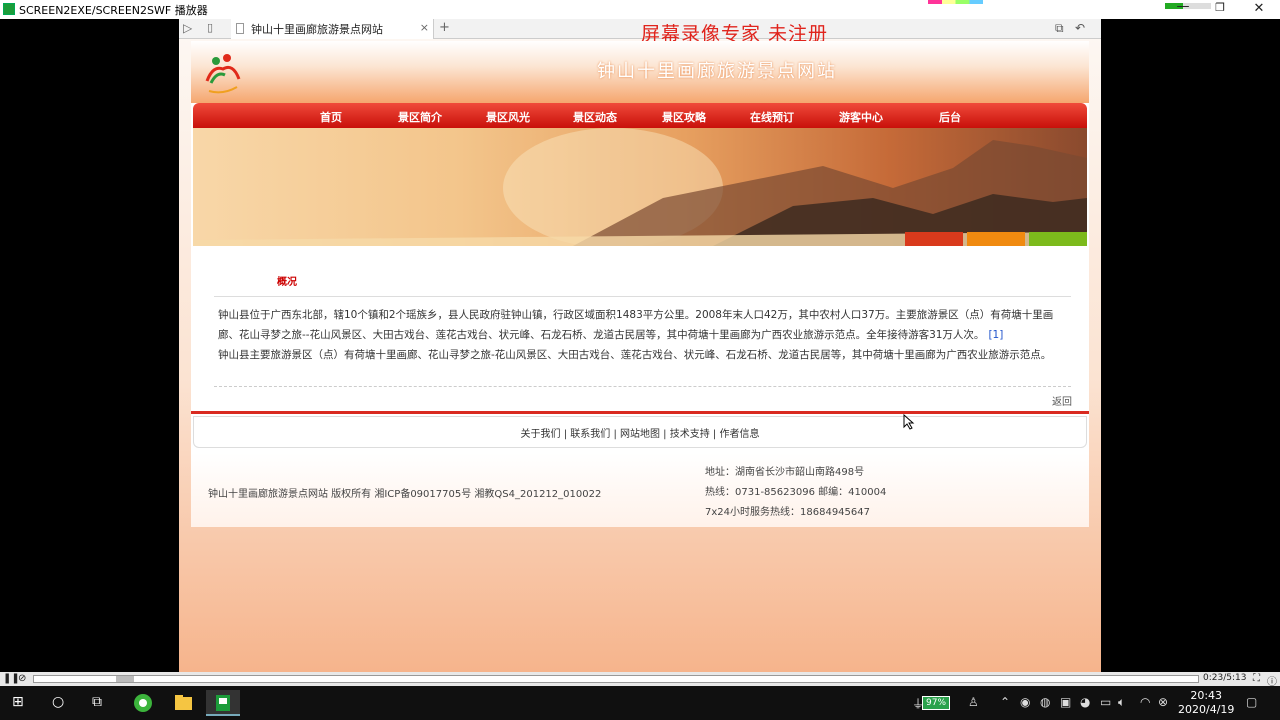 The width and height of the screenshot is (1280, 720). Describe the element at coordinates (223, 74) in the screenshot. I see `site-logo` at that location.